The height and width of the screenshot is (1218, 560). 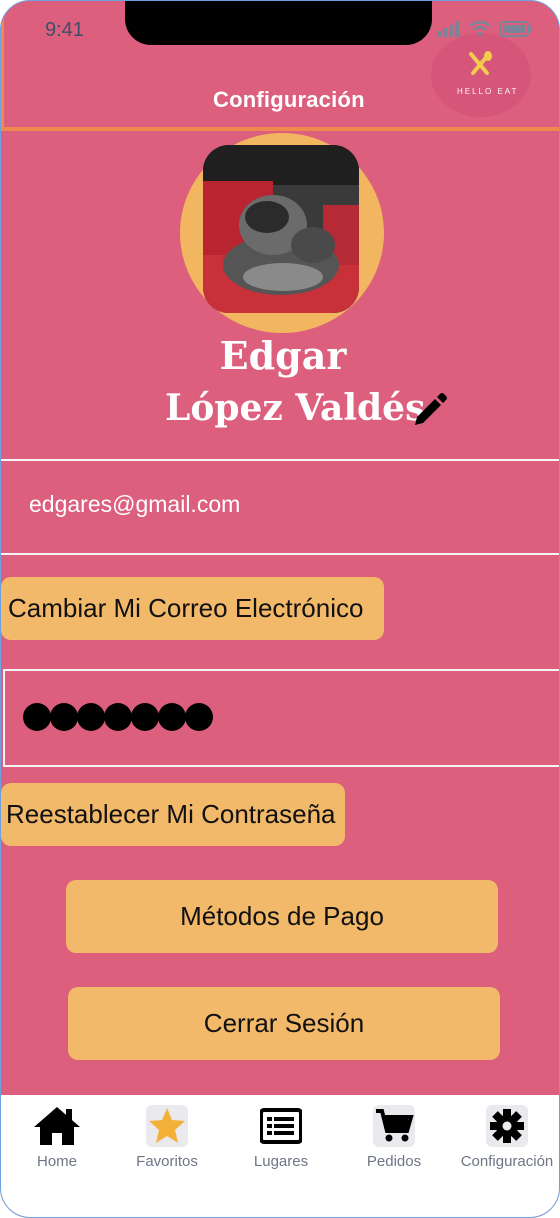 What do you see at coordinates (192, 608) in the screenshot?
I see `change-email-button: Cambiar Mi Correo Electrónico` at bounding box center [192, 608].